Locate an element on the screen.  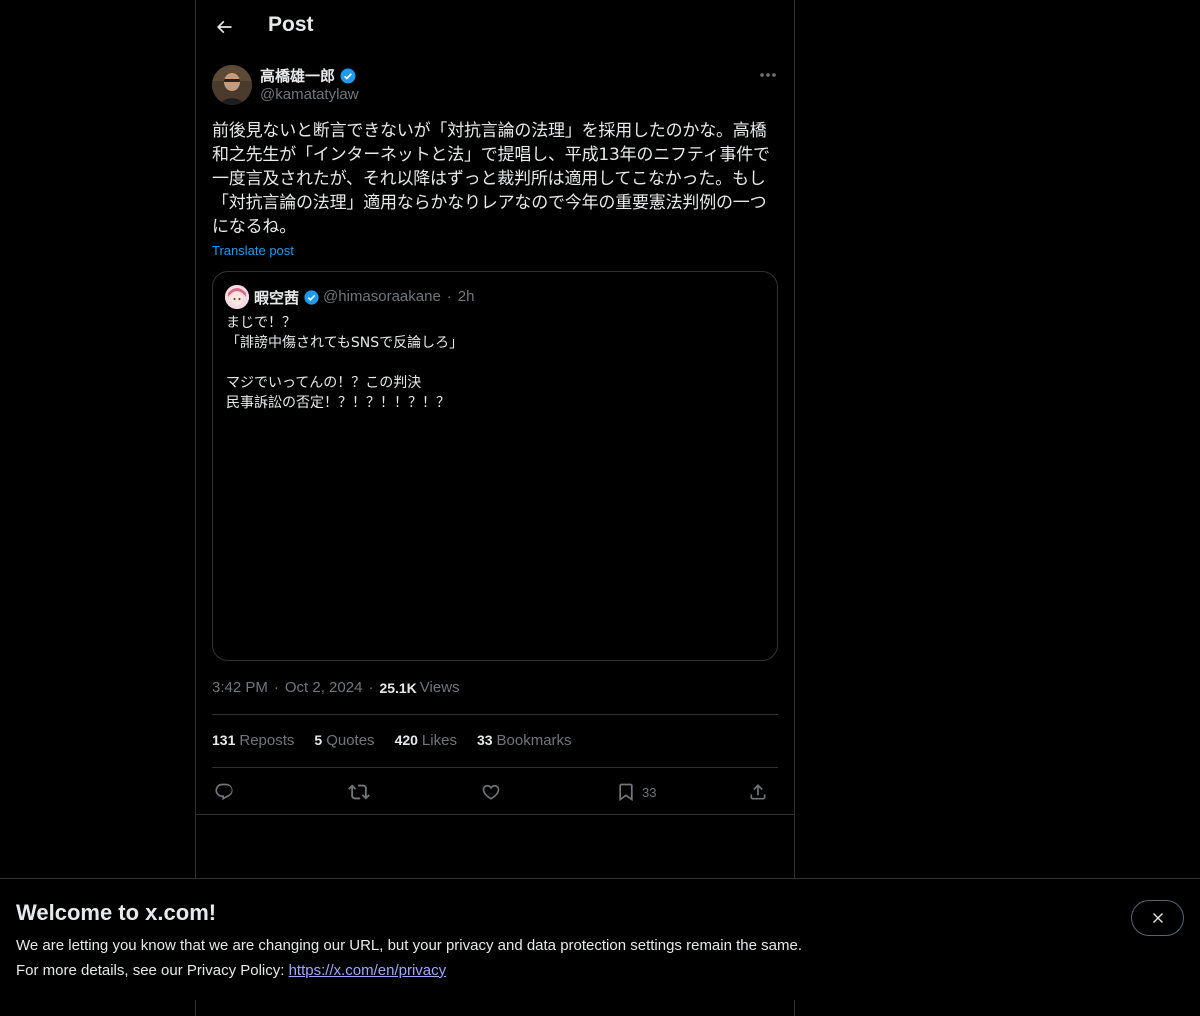
quote-author-avatar is located at coordinates (237, 297).